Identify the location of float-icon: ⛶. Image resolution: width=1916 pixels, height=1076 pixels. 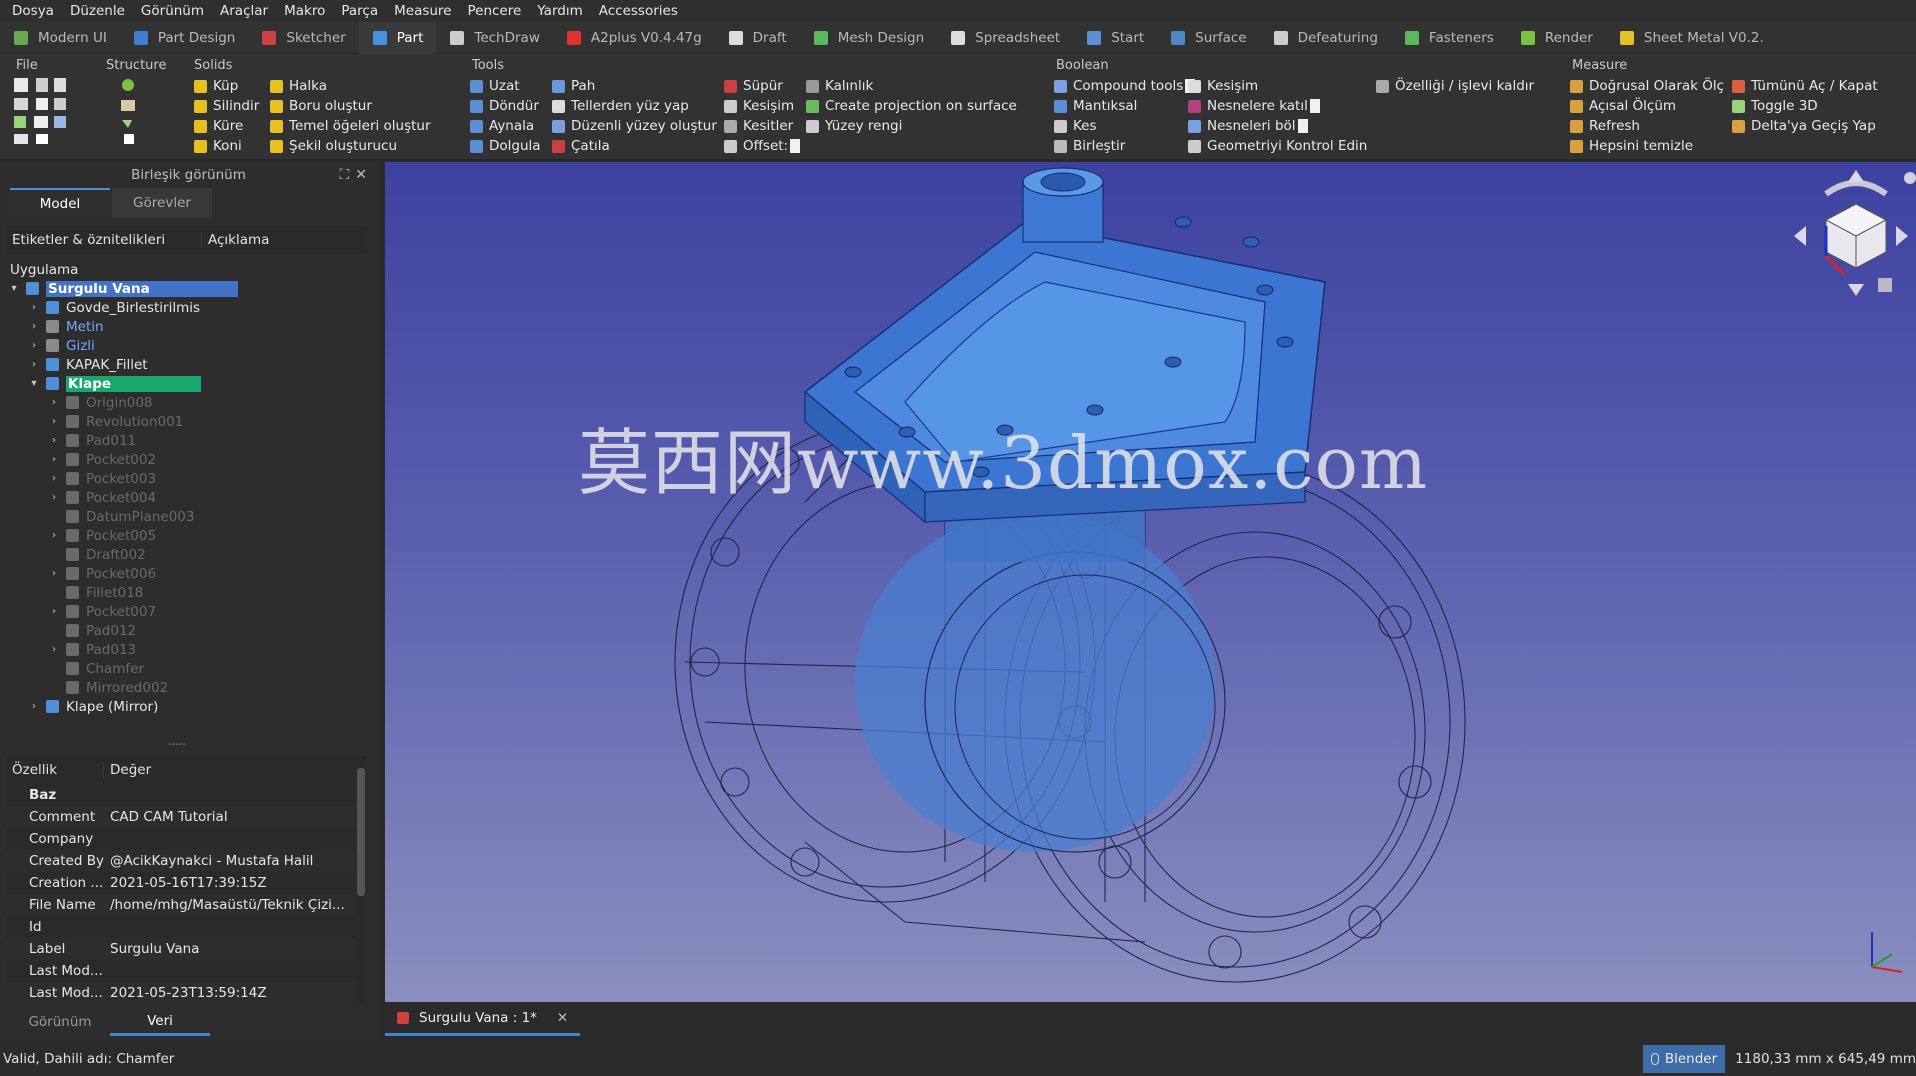
(344, 175).